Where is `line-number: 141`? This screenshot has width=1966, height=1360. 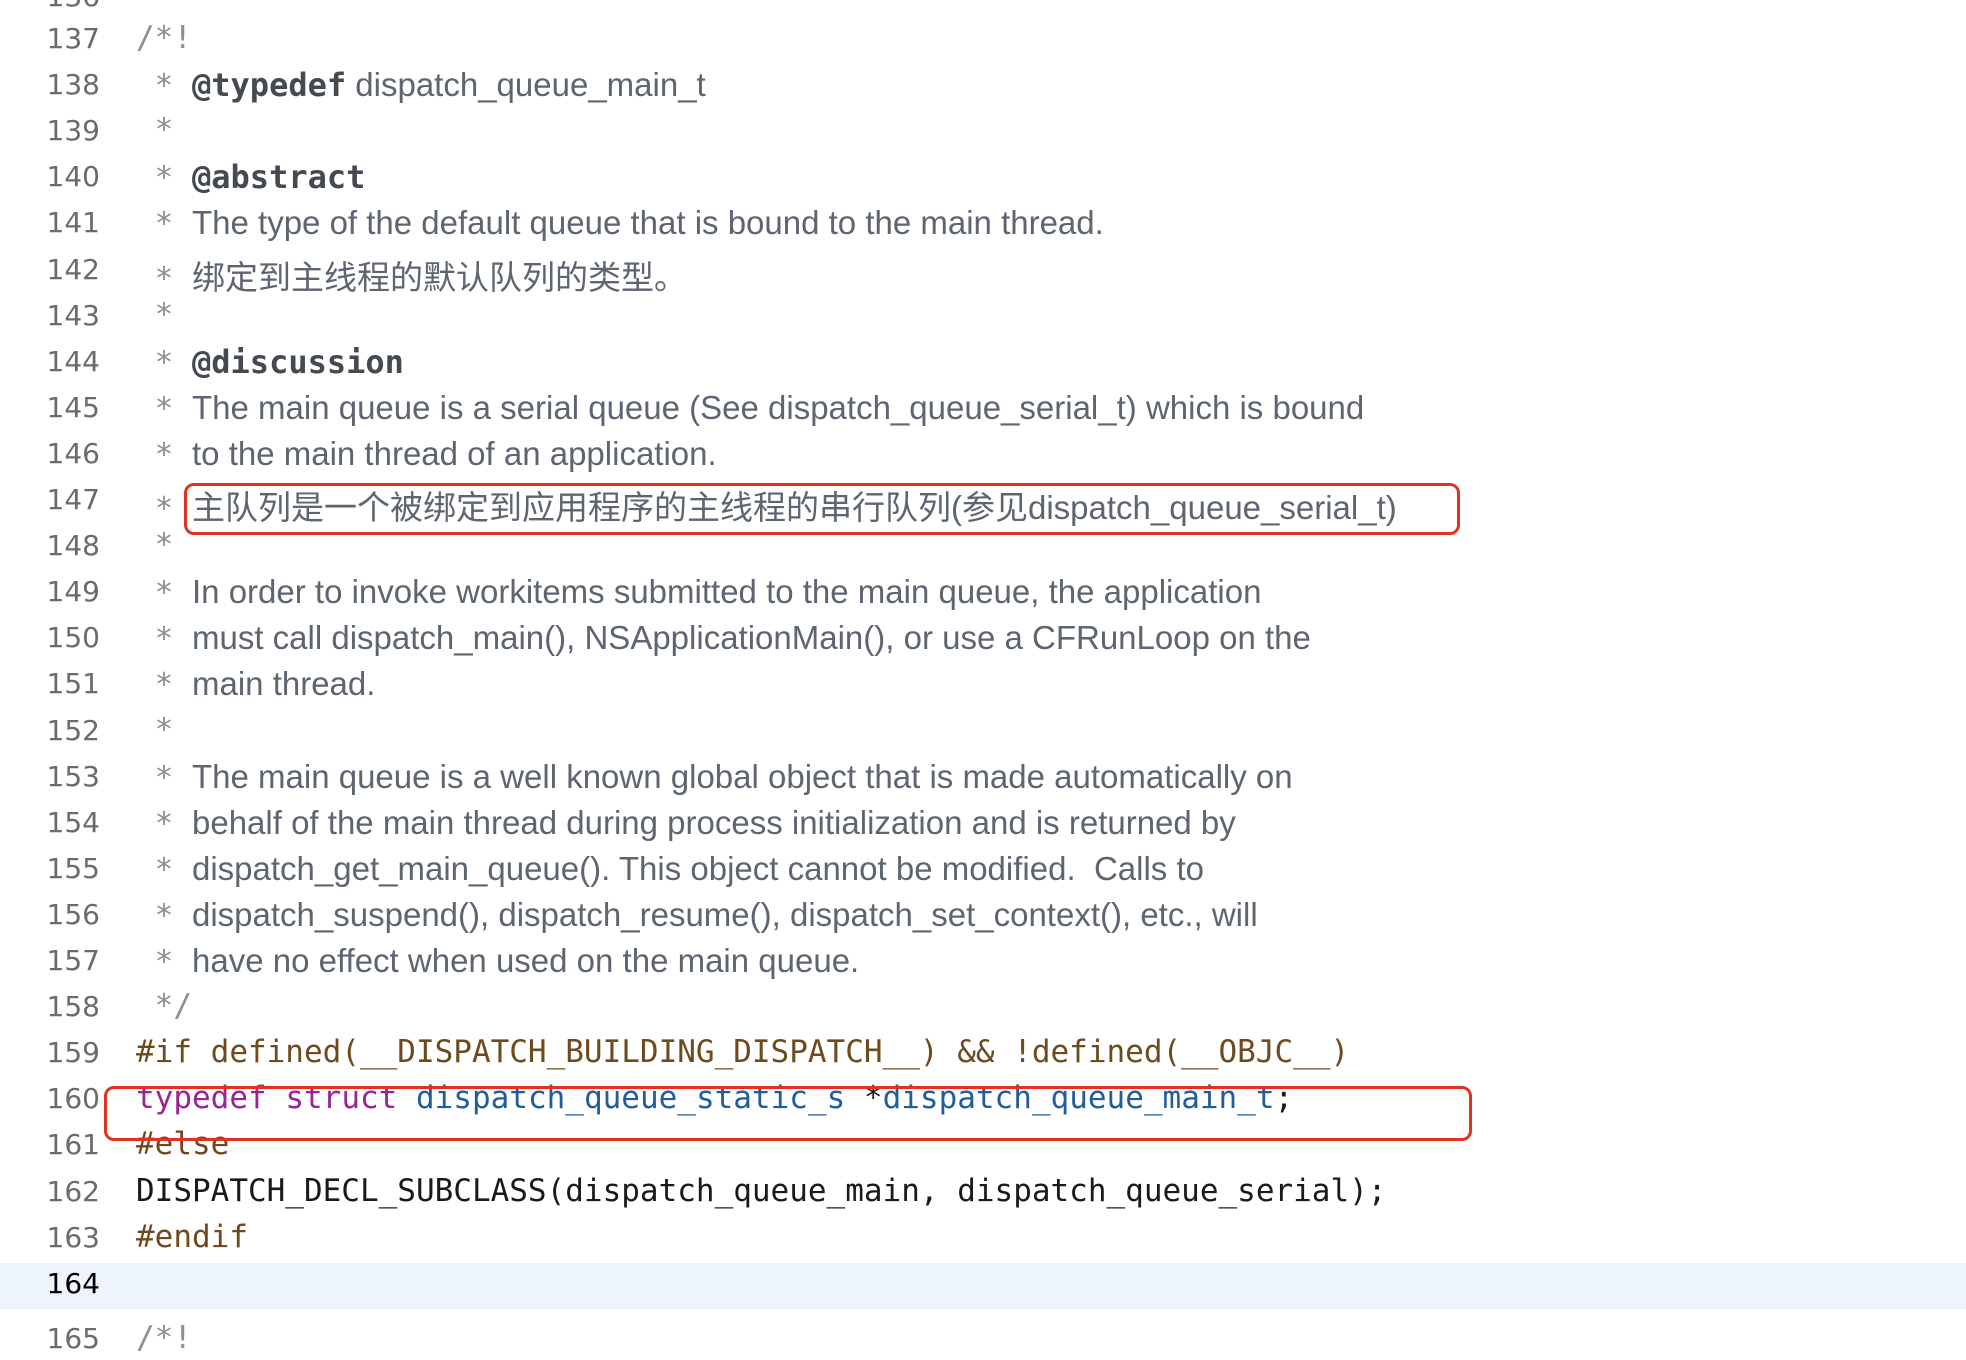 line-number: 141 is located at coordinates (73, 222).